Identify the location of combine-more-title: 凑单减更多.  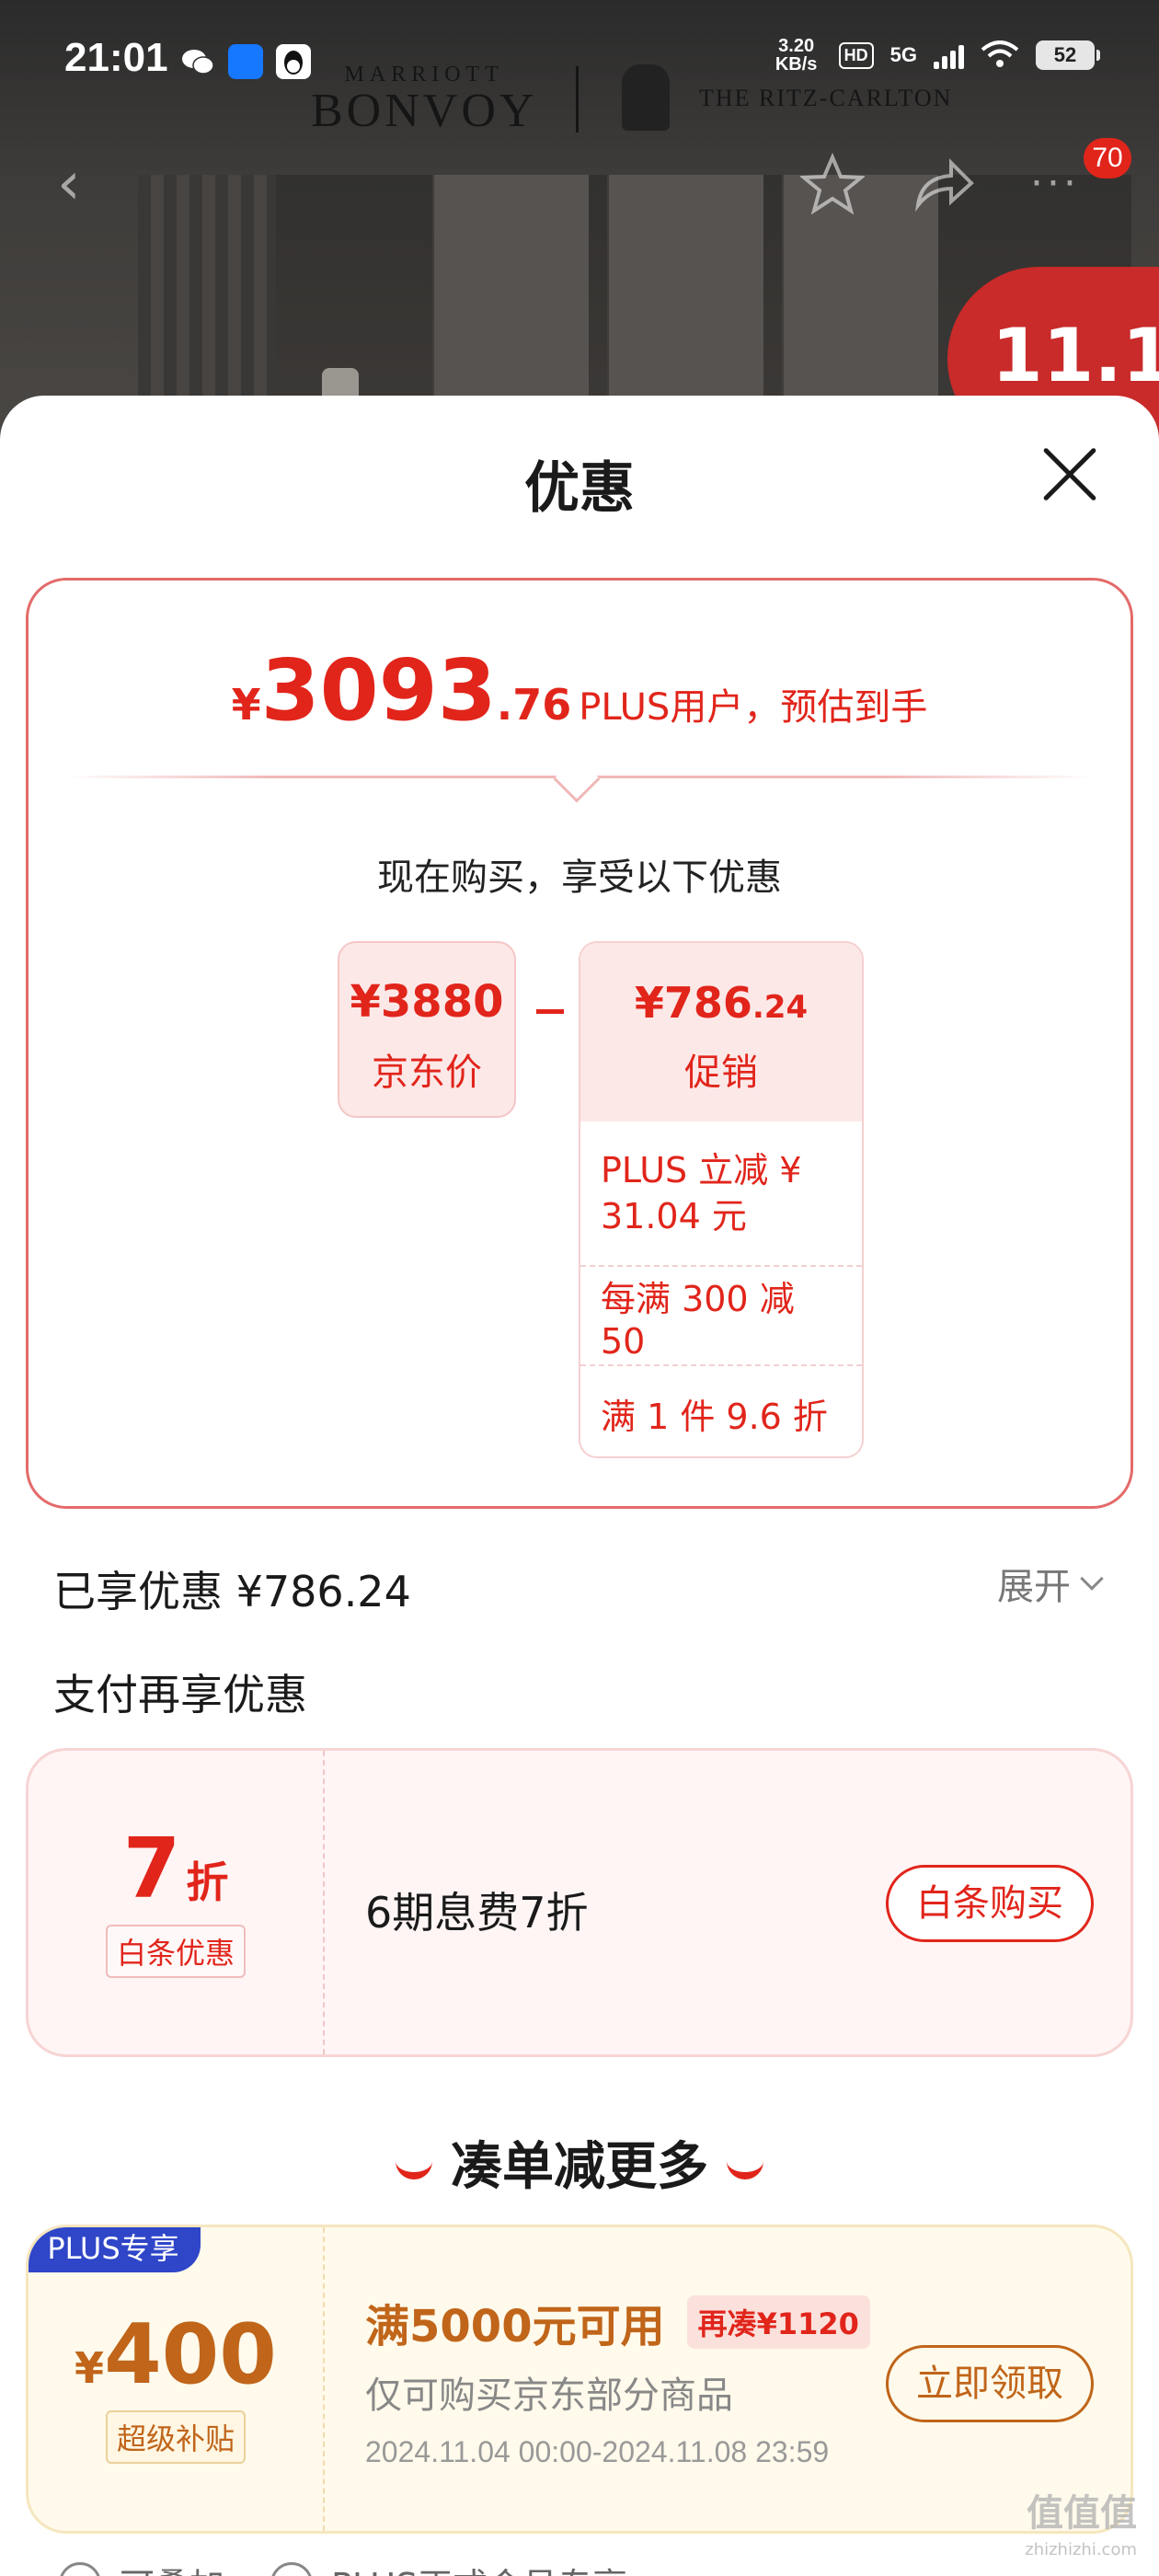
(579, 2162).